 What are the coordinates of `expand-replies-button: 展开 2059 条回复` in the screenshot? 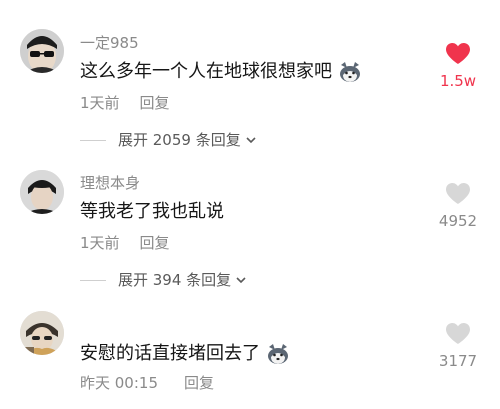 It's located at (168, 140).